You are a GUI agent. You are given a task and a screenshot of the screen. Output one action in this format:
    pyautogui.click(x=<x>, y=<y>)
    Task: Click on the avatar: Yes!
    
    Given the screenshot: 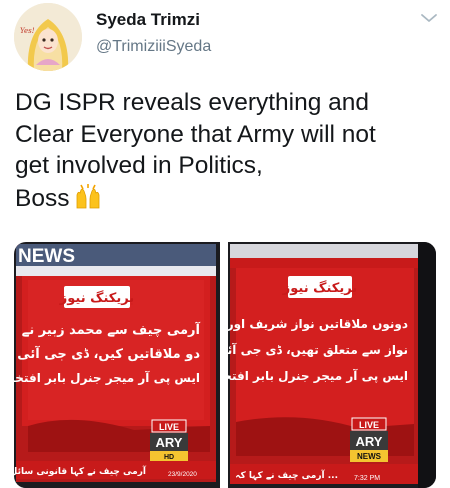 What is the action you would take?
    pyautogui.click(x=48, y=37)
    